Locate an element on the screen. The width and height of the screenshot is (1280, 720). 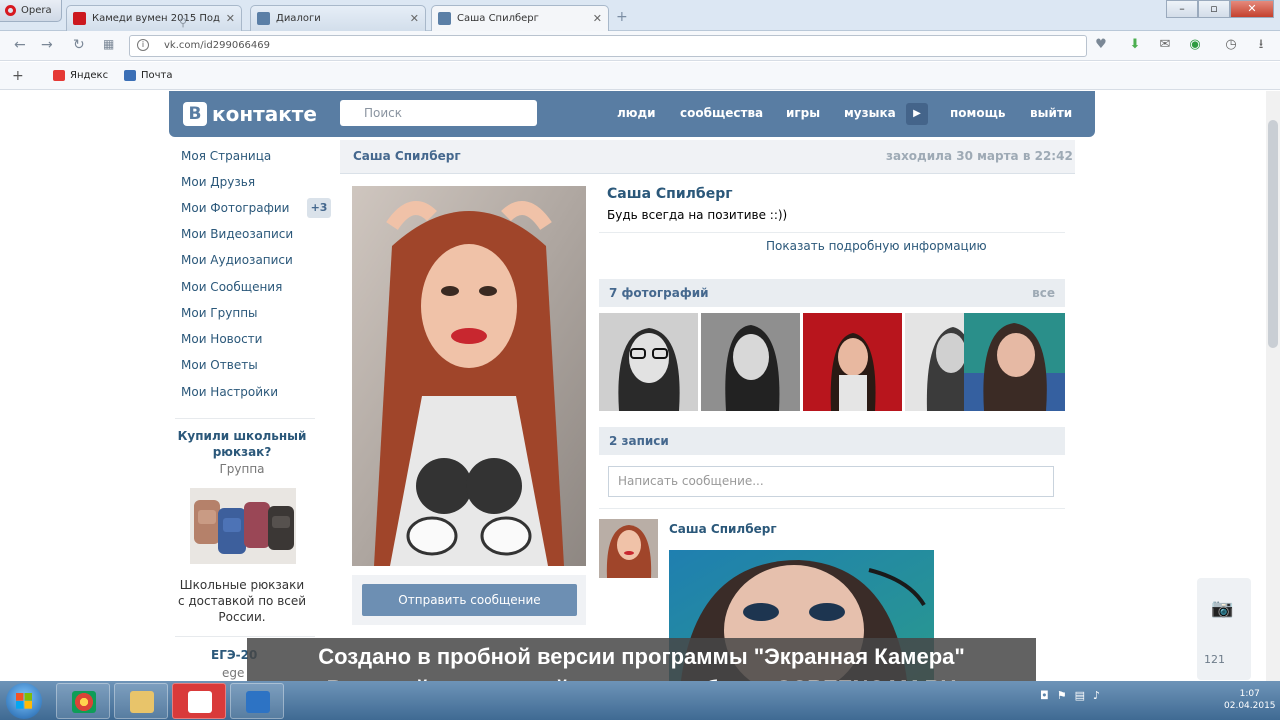
tab-comedy: Камеди вумен 2015 Под ✕ is located at coordinates (154, 18).